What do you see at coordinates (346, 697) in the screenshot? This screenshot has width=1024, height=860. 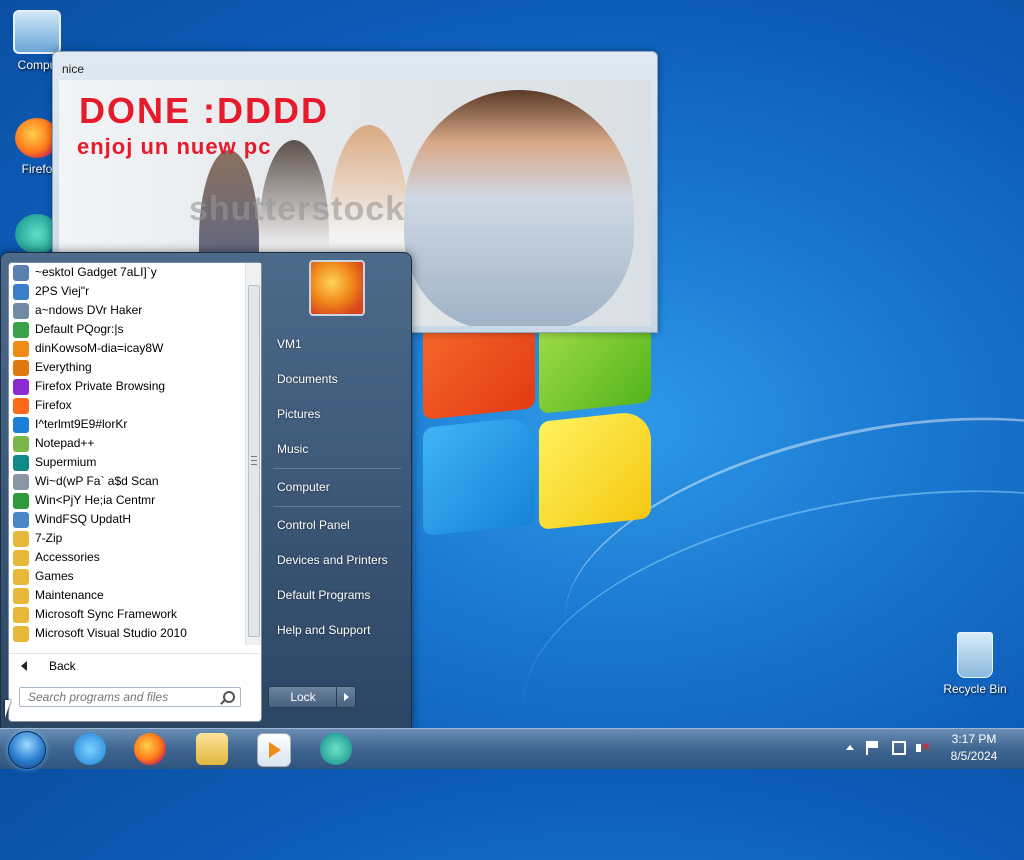 I see `lock-options-button` at bounding box center [346, 697].